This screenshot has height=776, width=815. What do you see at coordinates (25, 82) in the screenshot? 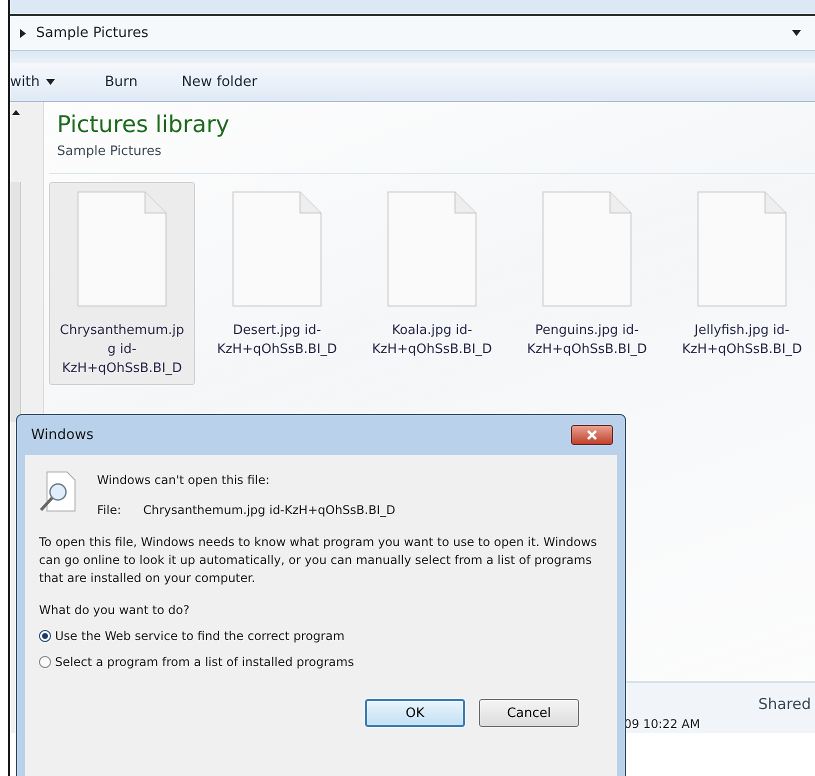
I see `toolbar-button: with` at bounding box center [25, 82].